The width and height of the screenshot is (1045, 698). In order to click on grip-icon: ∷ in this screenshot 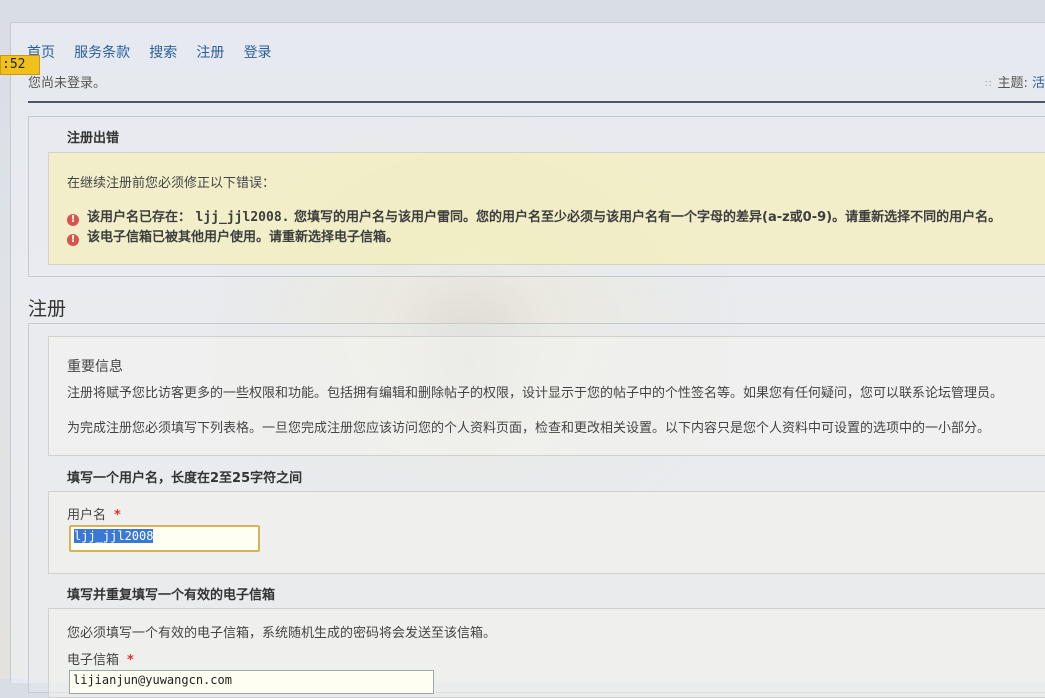, I will do `click(988, 84)`.